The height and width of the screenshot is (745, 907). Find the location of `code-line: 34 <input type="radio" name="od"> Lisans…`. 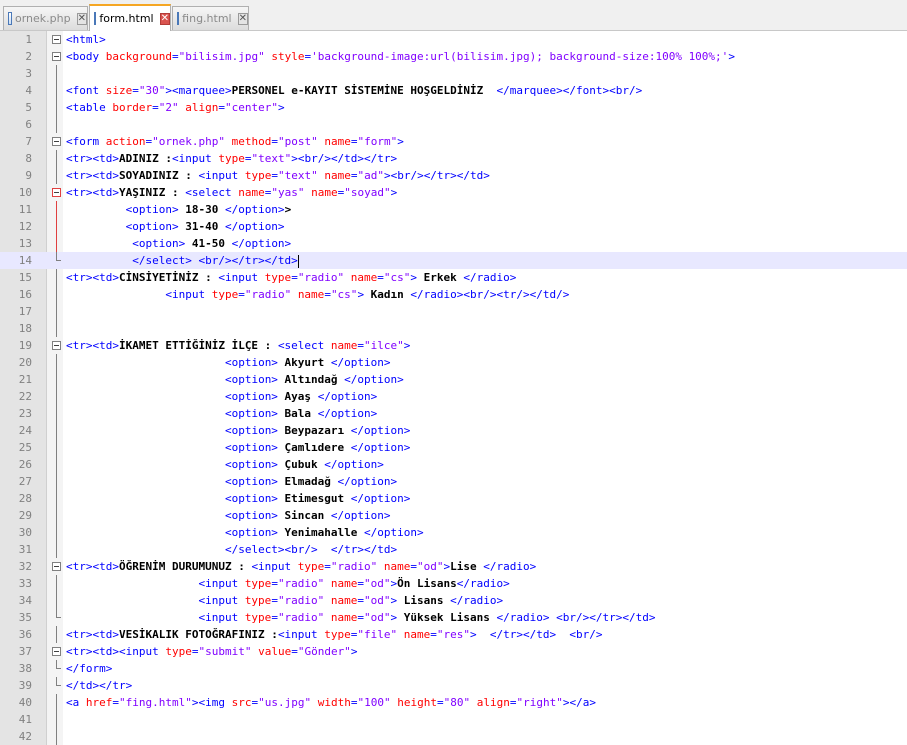

code-line: 34 <input type="radio" name="od"> Lisans… is located at coordinates (453, 600).